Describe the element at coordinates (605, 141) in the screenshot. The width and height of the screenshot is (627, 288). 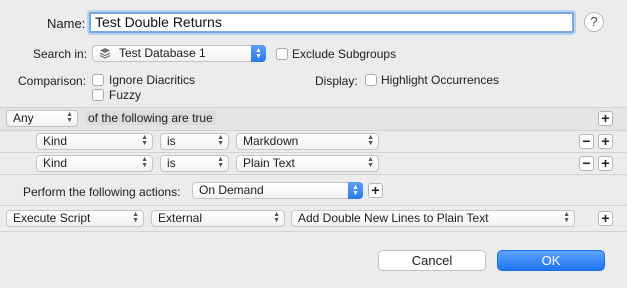
I see `add-condition-1-button: +` at that location.